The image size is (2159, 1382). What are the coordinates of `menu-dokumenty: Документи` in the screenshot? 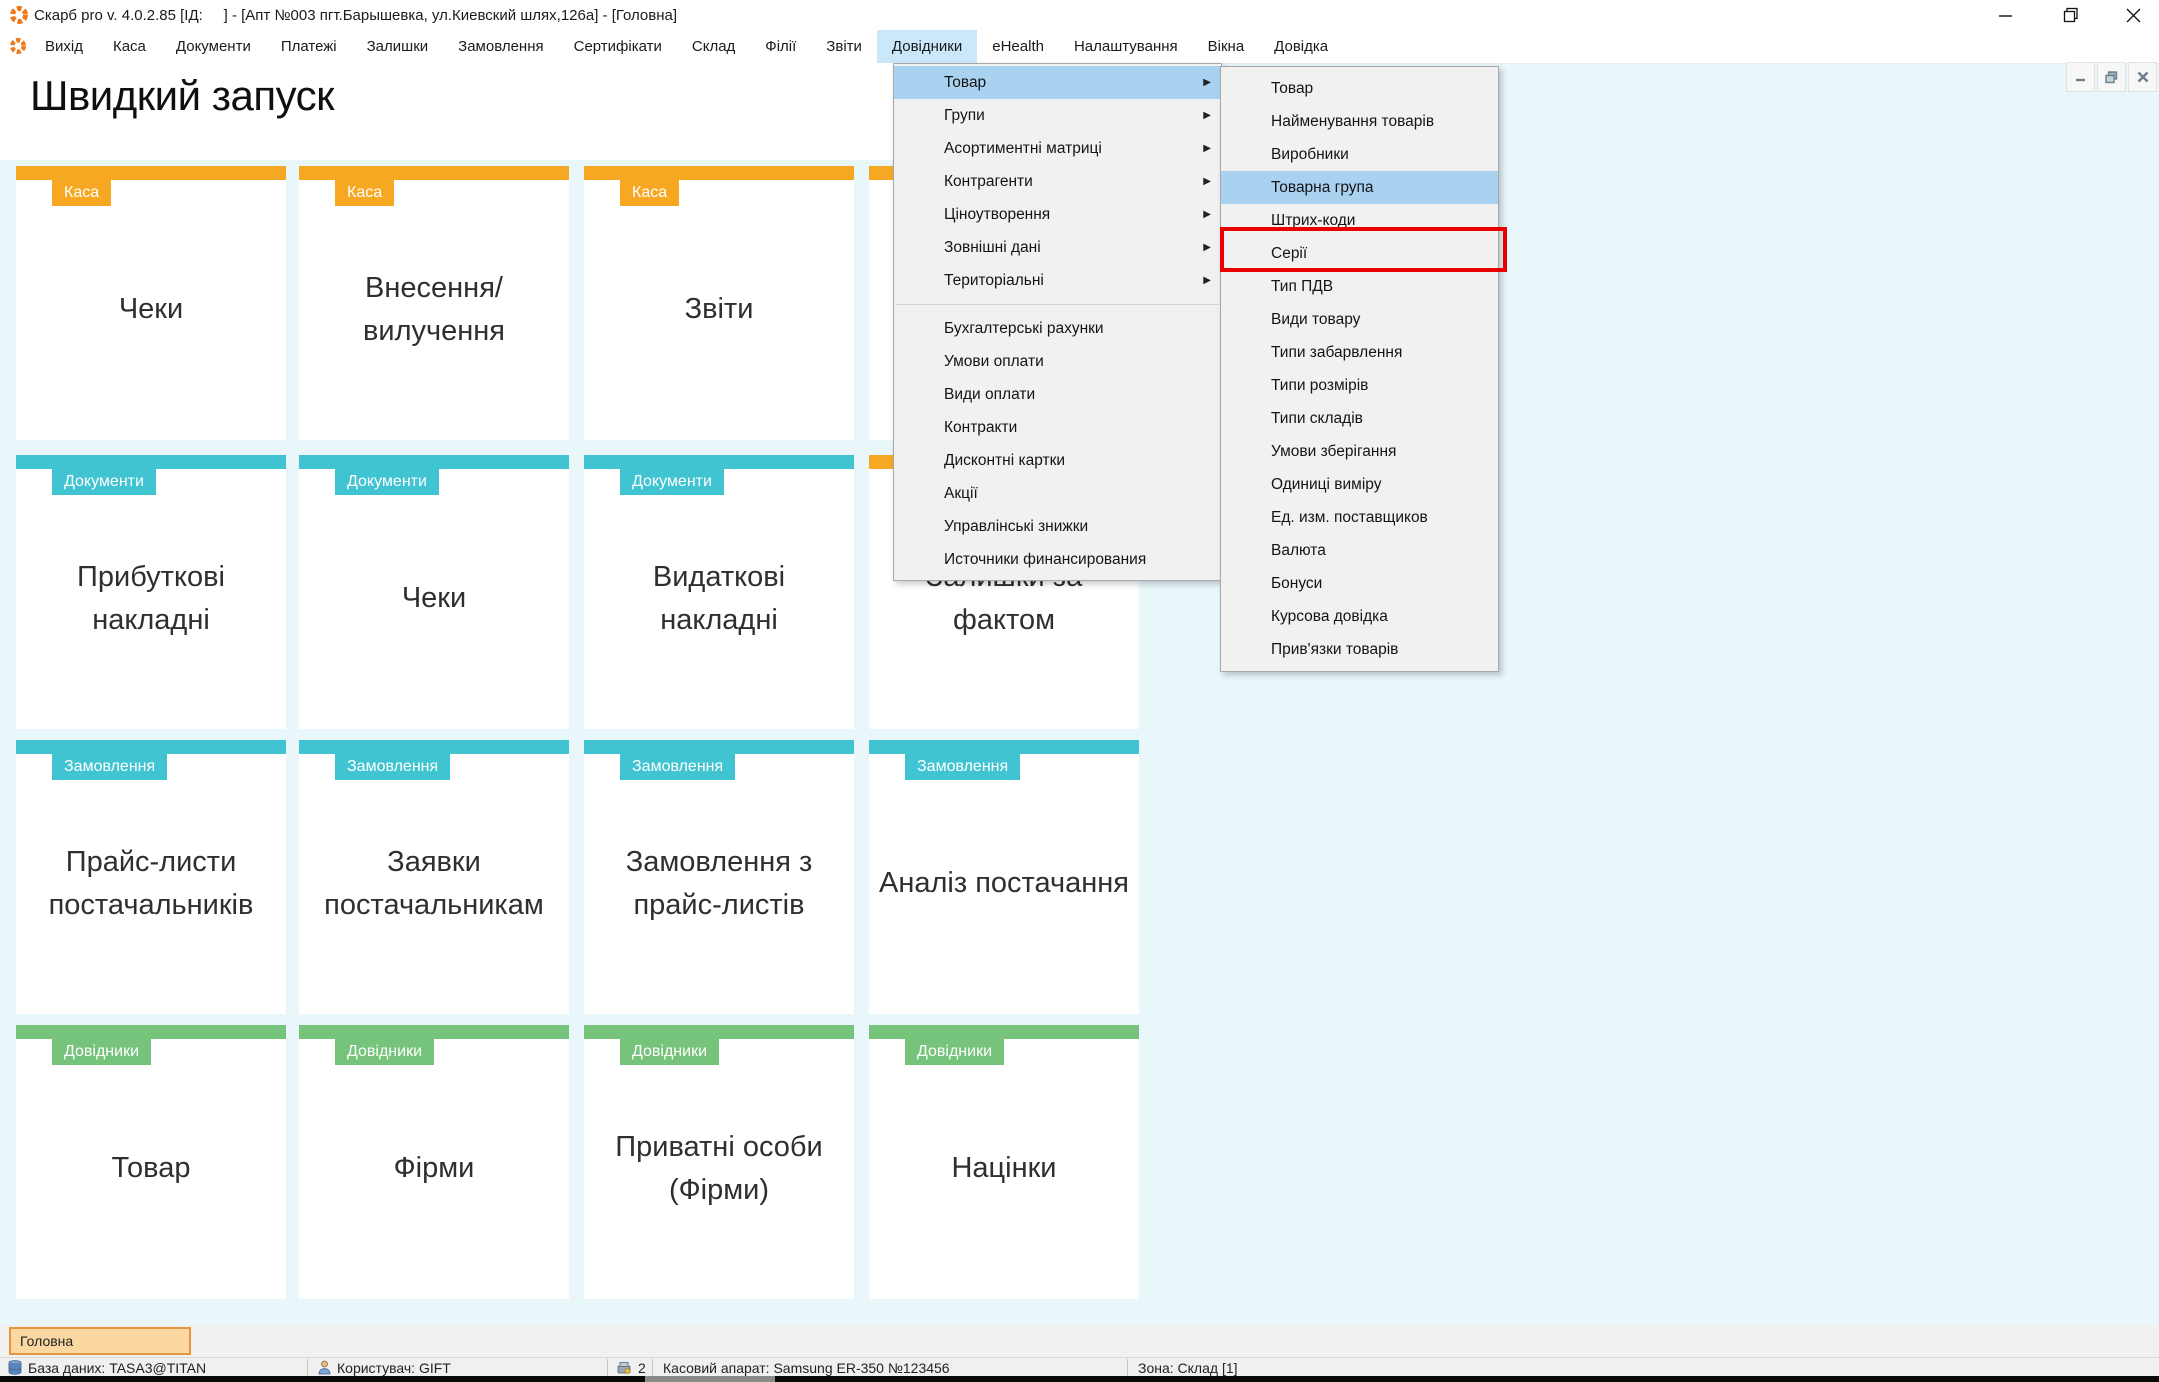 It's located at (213, 46).